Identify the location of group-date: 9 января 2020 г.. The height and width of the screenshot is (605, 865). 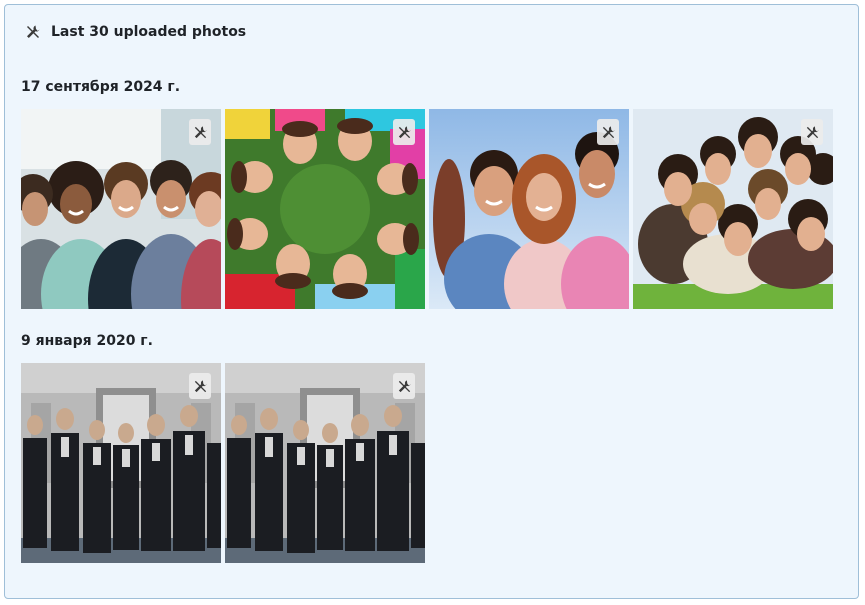
(87, 341).